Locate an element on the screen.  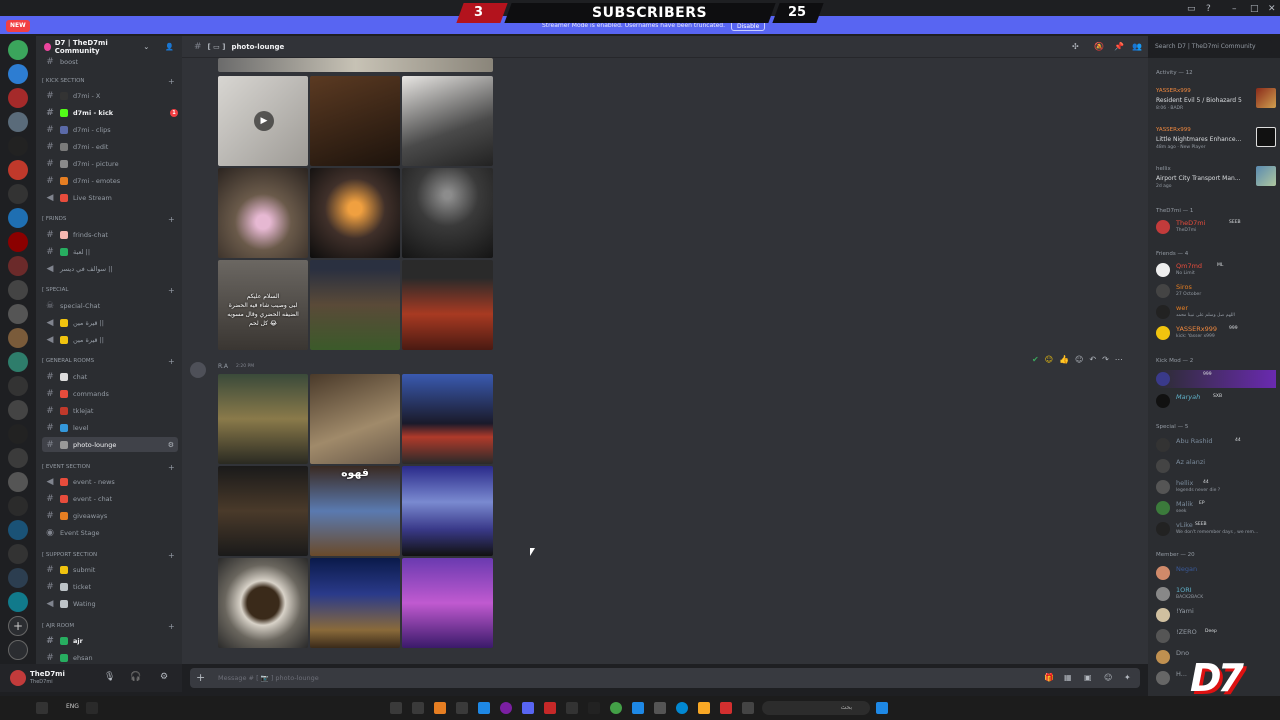
microphone-icon is located at coordinates (92, 708).